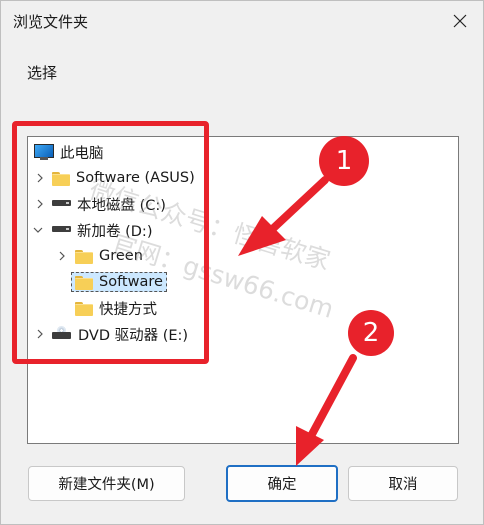 This screenshot has height=525, width=484. What do you see at coordinates (371, 333) in the screenshot?
I see `step-2-badge: 2` at bounding box center [371, 333].